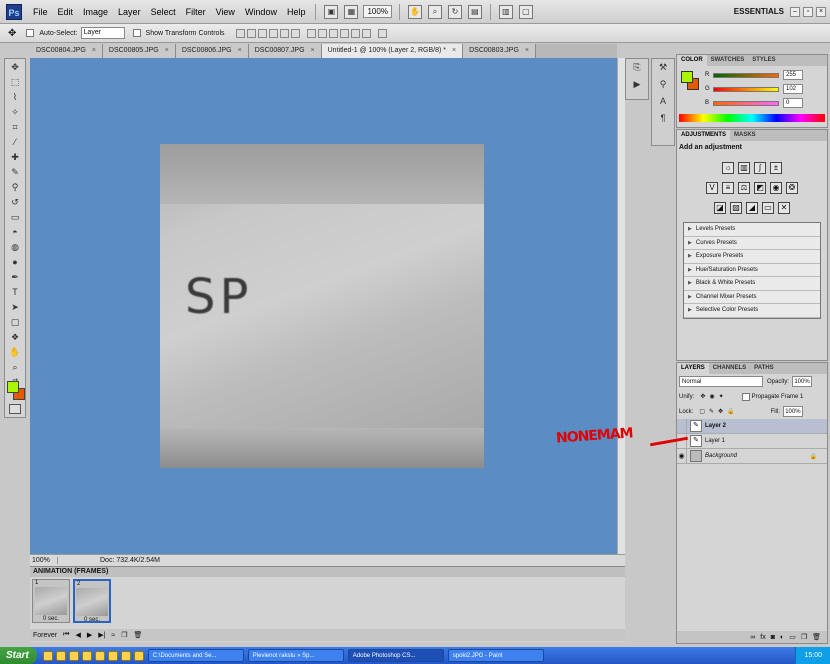 The width and height of the screenshot is (830, 664). Describe the element at coordinates (782, 637) in the screenshot. I see `adjustment-layer-icon: ◐` at that location.